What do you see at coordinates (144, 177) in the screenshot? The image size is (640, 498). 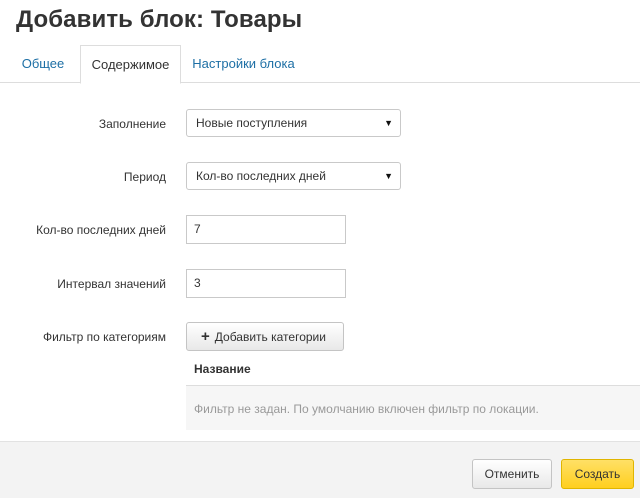 I see `period-label: Период` at bounding box center [144, 177].